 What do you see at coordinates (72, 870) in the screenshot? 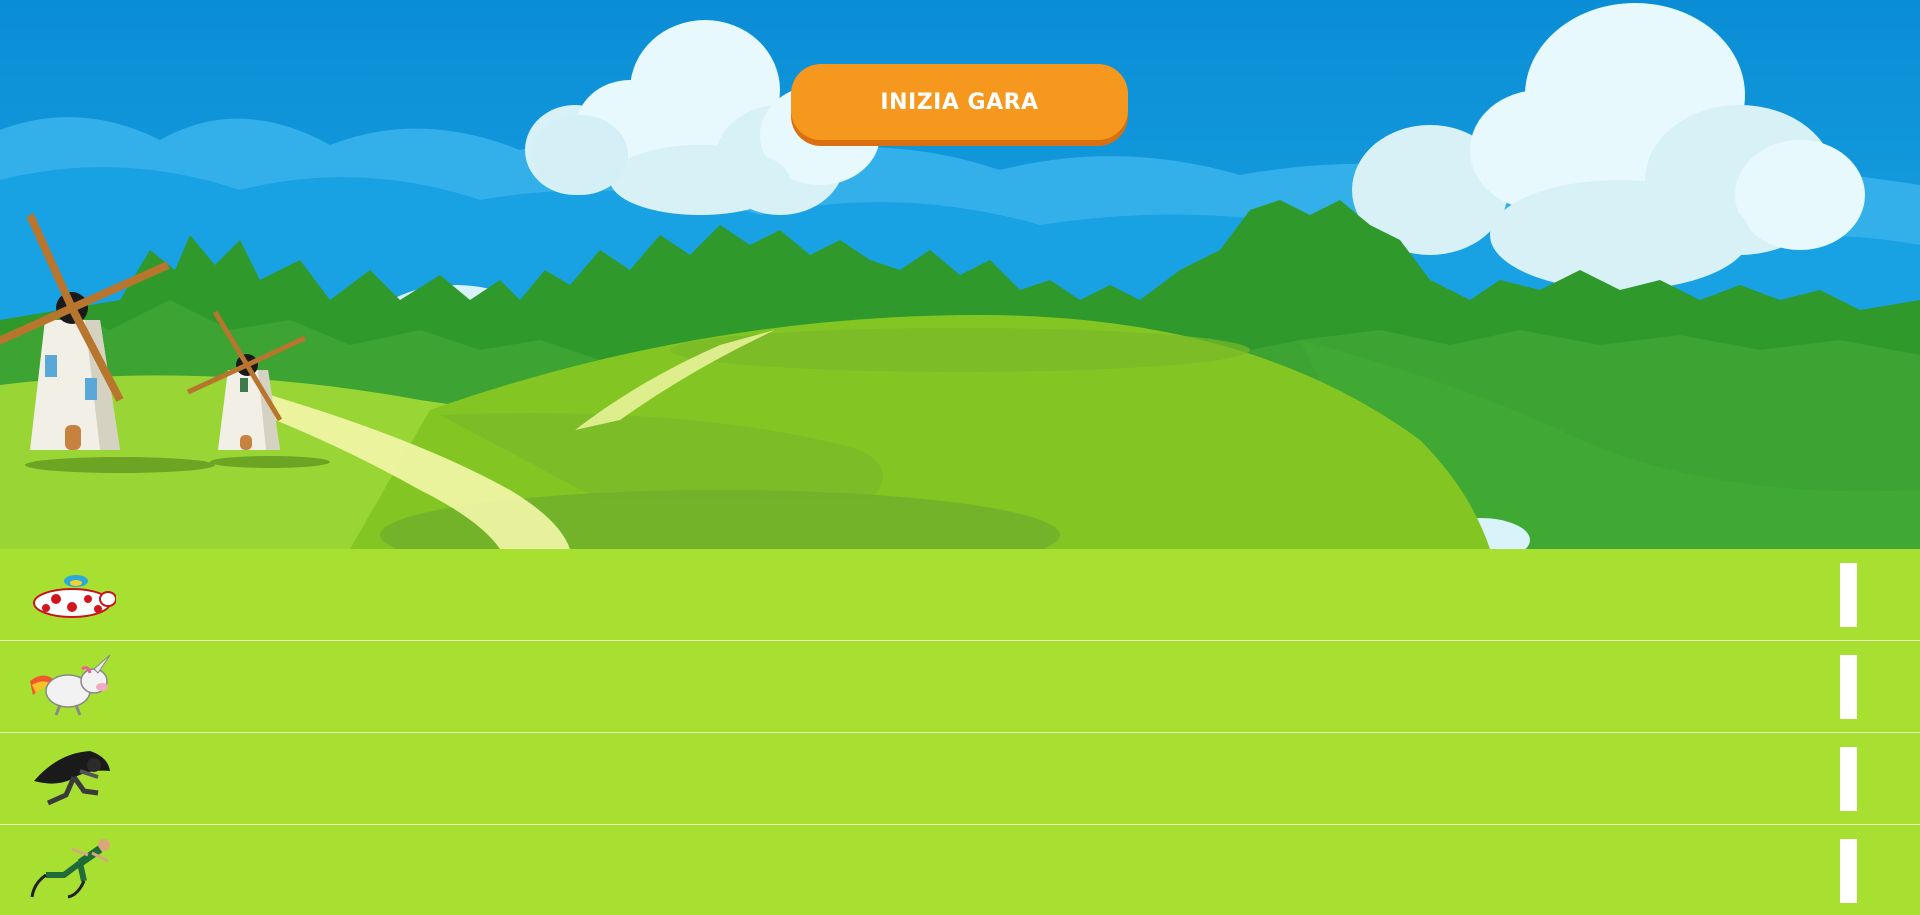
I see `blade-runner-icon` at bounding box center [72, 870].